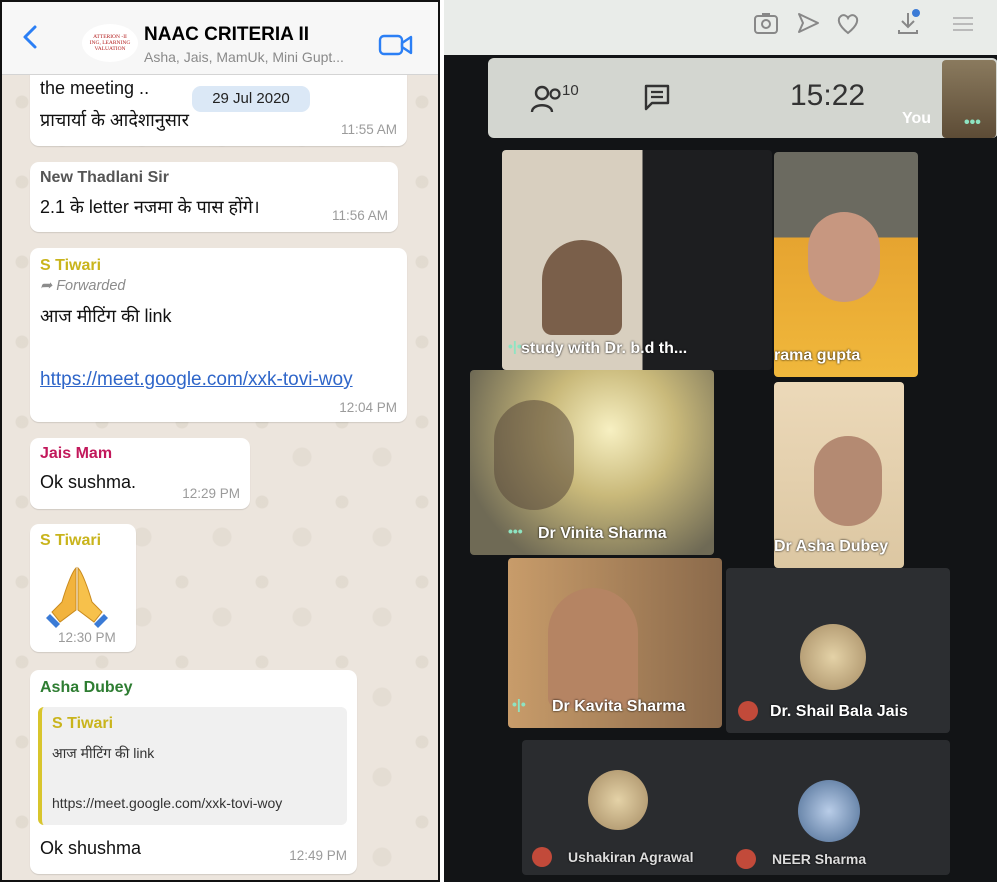  What do you see at coordinates (110, 43) in the screenshot?
I see `group-avatar: ATTERION -II ING, LEARNING VALUATION` at bounding box center [110, 43].